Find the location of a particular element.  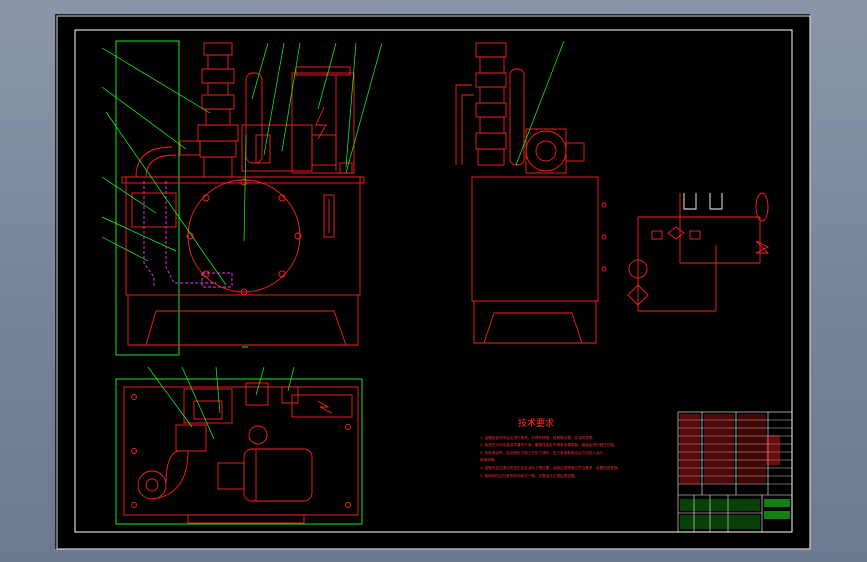

tech-requirement-line: 3. 系统调试时，溢流阀压力按工作压力调定，压力表读数稳定后方可投入运行。 is located at coordinates (543, 452).